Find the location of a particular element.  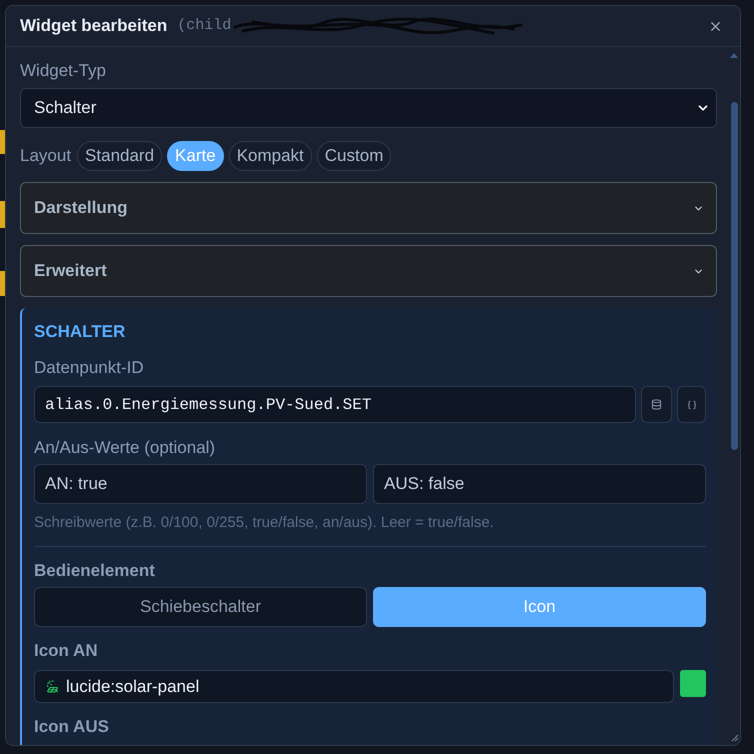

braces-icon is located at coordinates (691, 405).